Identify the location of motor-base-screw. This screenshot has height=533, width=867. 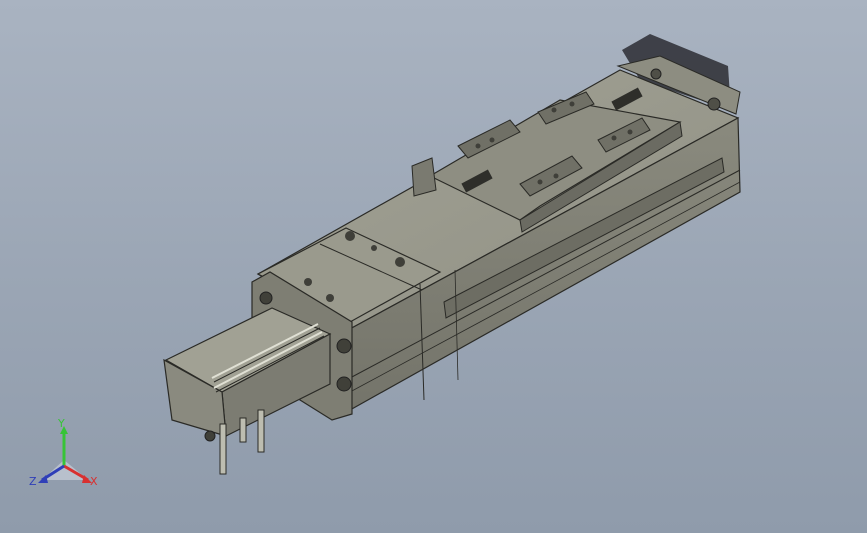
(210, 436).